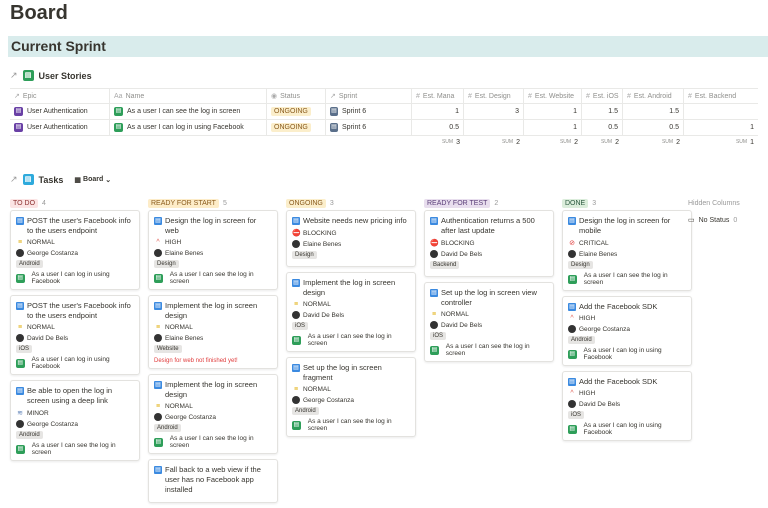 This screenshot has height=508, width=768. What do you see at coordinates (211, 225) in the screenshot?
I see `task-title: Design the log in screen for web` at bounding box center [211, 225].